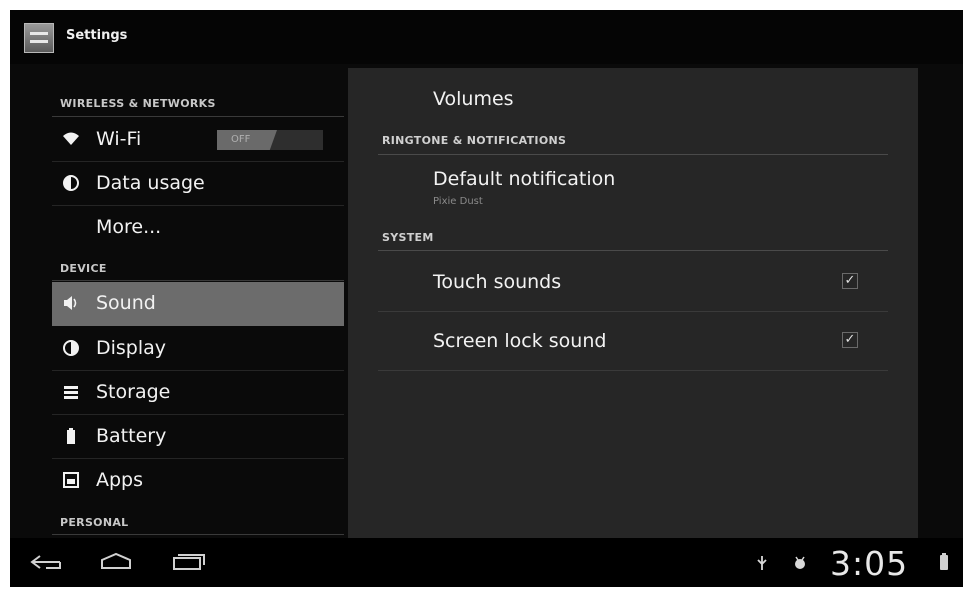 Image resolution: width=973 pixels, height=593 pixels. I want to click on list-item-sound: Sound, so click(198, 304).